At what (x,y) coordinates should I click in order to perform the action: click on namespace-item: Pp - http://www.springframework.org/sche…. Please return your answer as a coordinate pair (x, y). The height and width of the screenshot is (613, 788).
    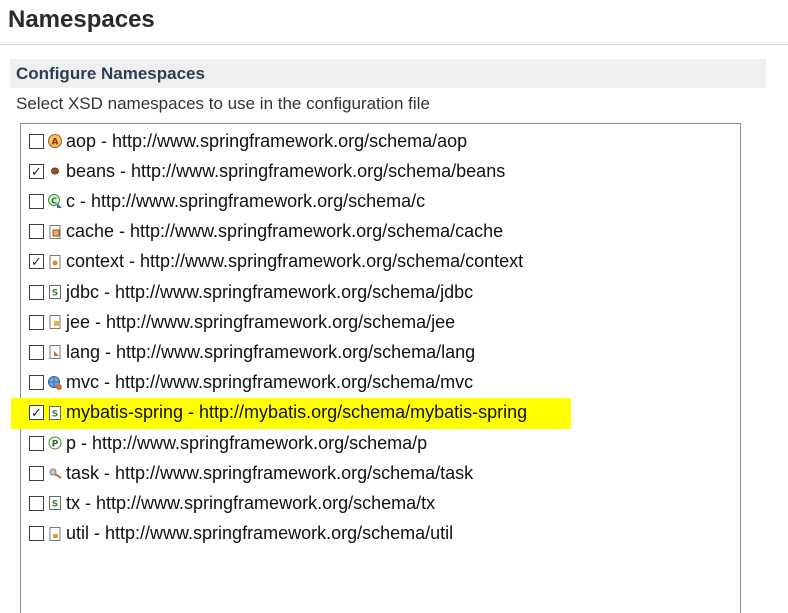
    Looking at the image, I should click on (380, 443).